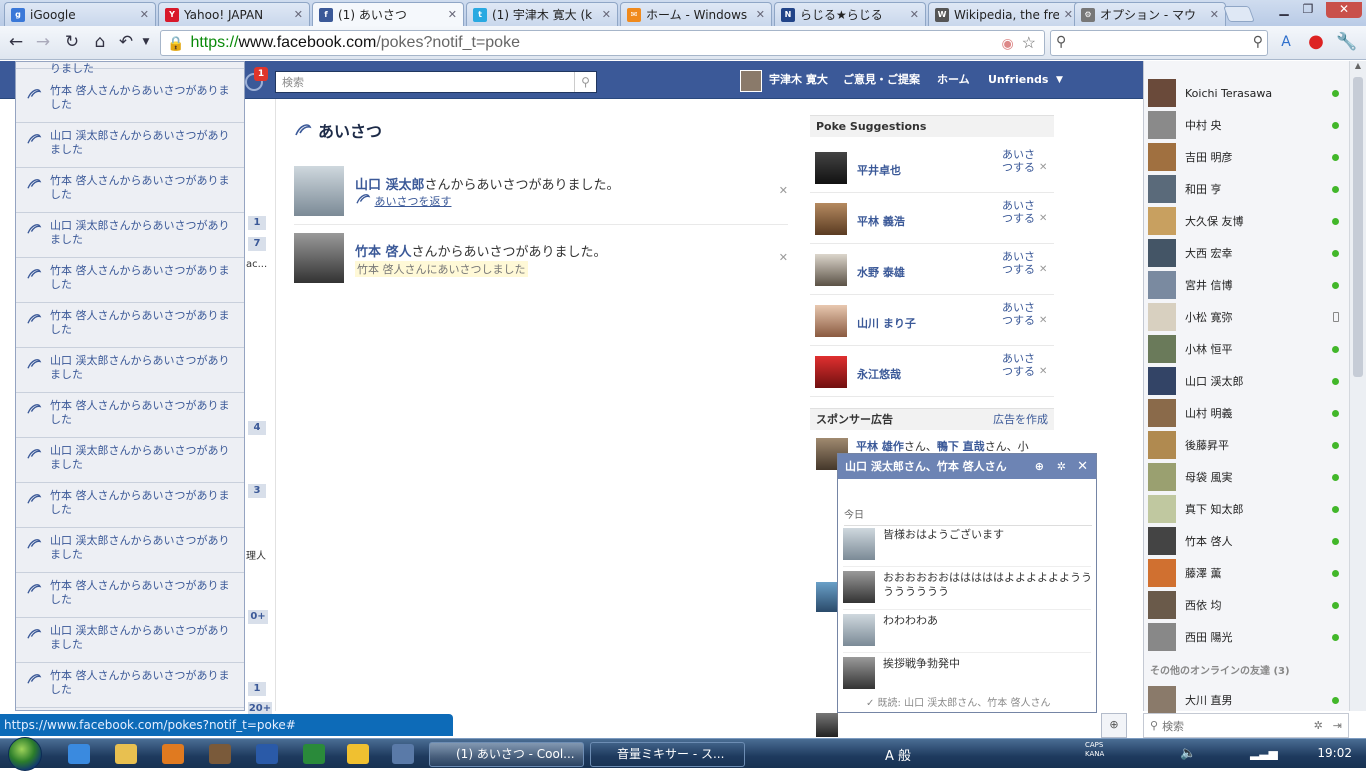 This screenshot has width=1366, height=771. What do you see at coordinates (383, 252) in the screenshot?
I see `poke-sender-link: 竹本 啓人` at bounding box center [383, 252].